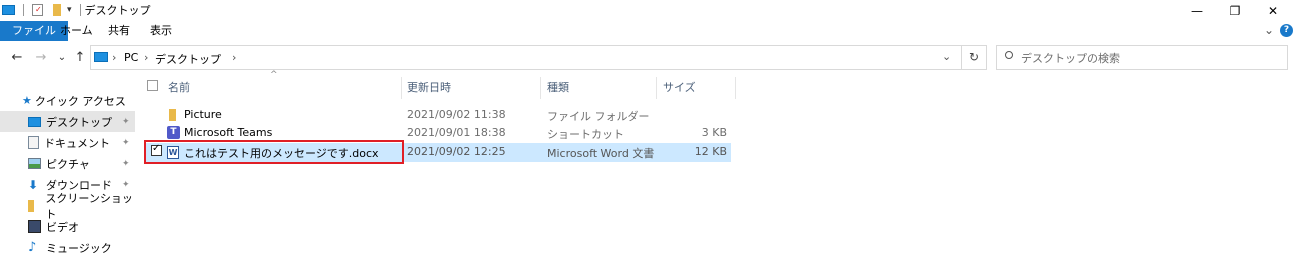 The image size is (1296, 260). What do you see at coordinates (558, 88) in the screenshot?
I see `column-header-type: 種類` at bounding box center [558, 88].